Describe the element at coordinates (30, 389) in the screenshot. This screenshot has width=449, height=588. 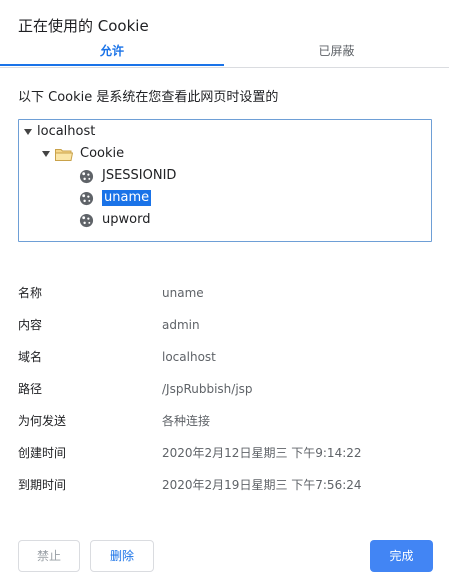
I see `detail-key: 路径` at that location.